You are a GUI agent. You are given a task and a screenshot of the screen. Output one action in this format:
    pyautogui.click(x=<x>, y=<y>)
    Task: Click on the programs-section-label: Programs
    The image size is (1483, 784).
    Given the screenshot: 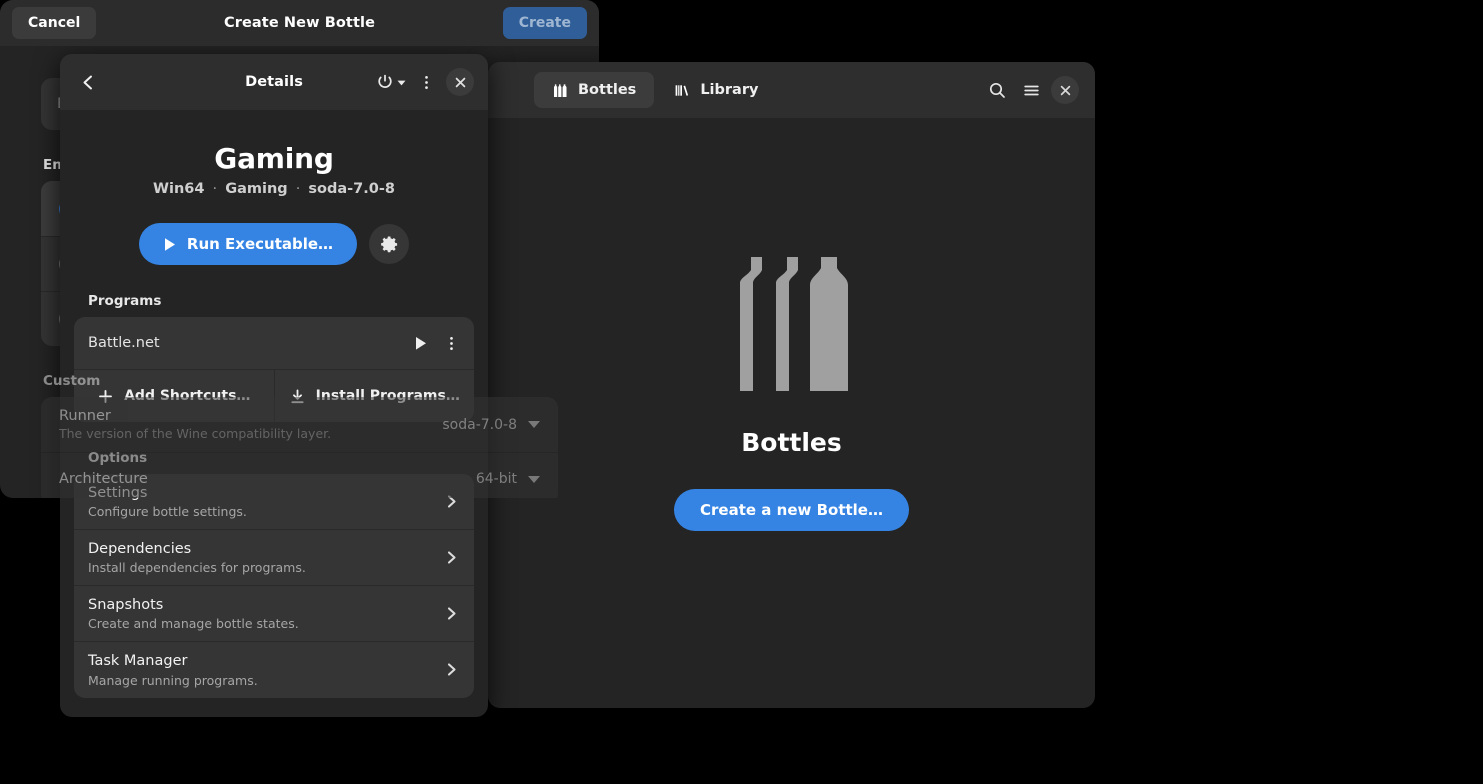 What is the action you would take?
    pyautogui.click(x=125, y=301)
    